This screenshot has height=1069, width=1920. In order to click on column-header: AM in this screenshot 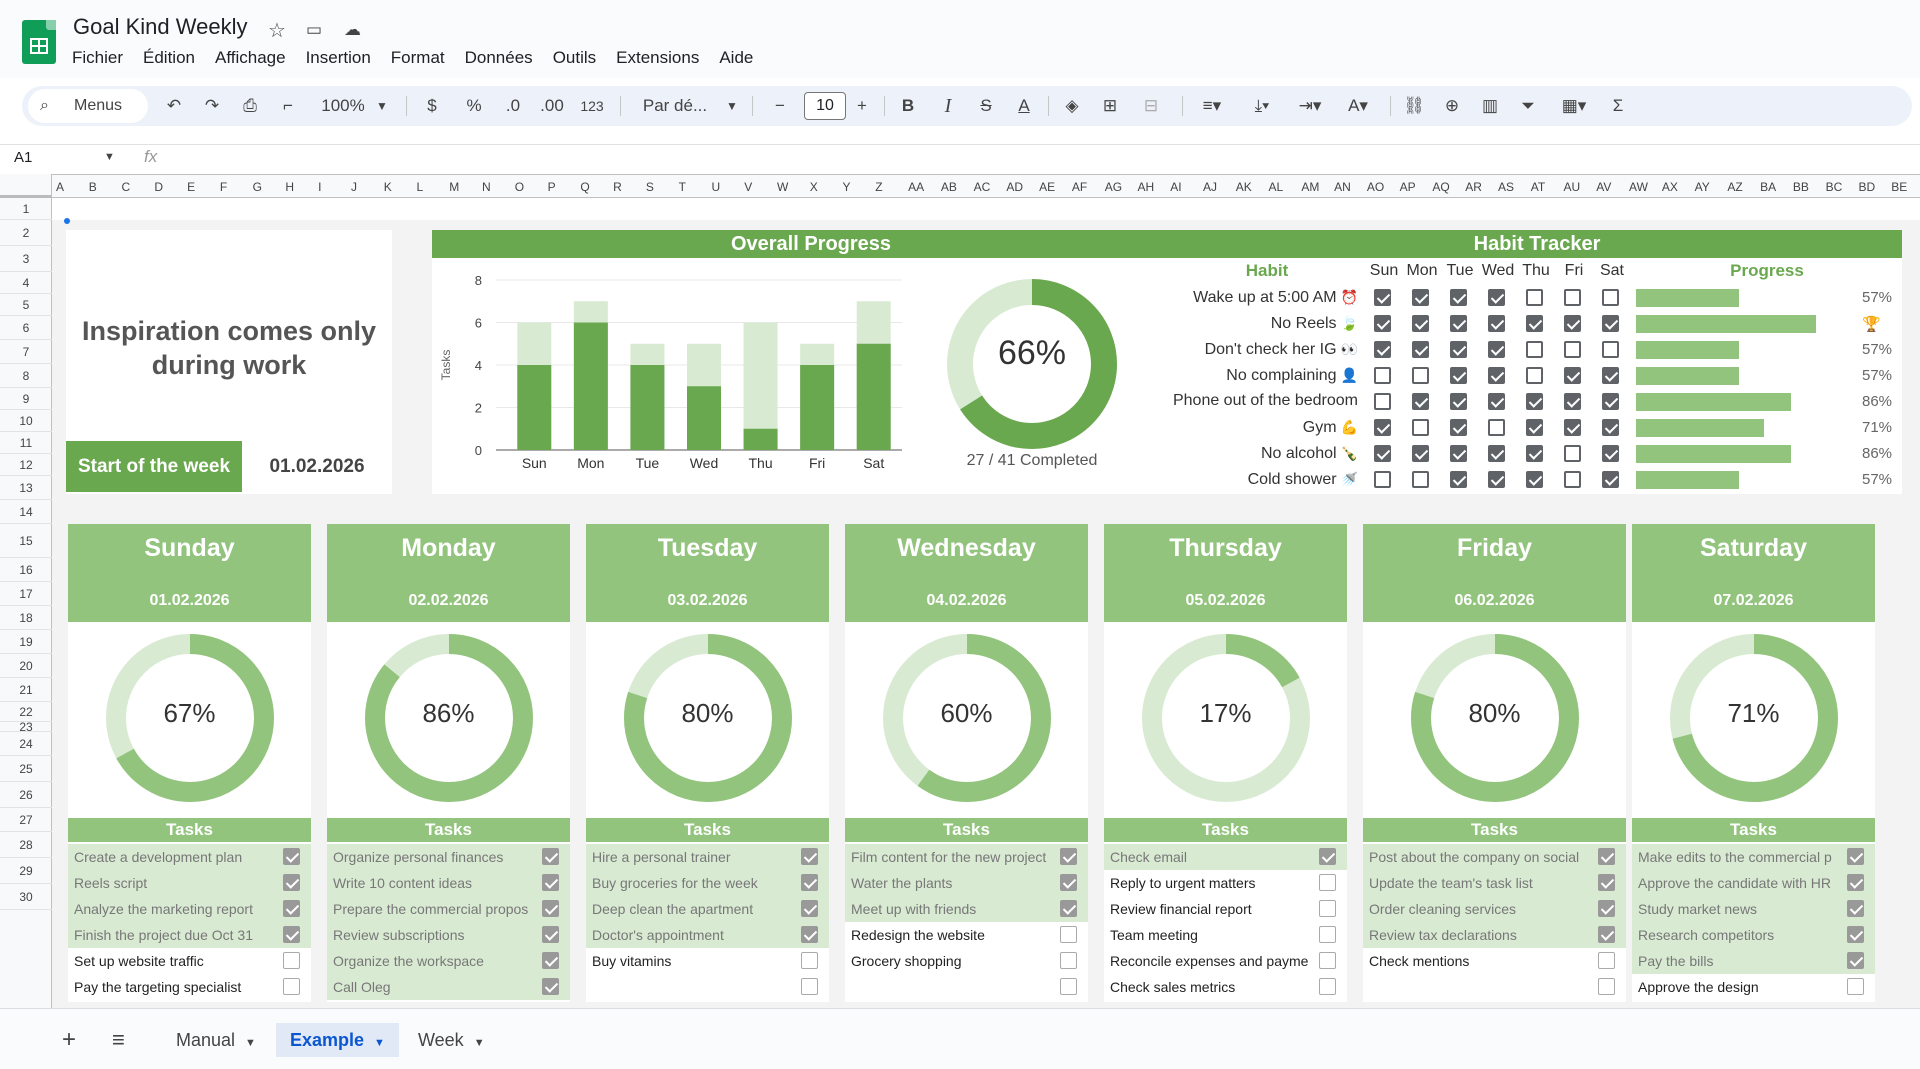, I will do `click(1310, 187)`.